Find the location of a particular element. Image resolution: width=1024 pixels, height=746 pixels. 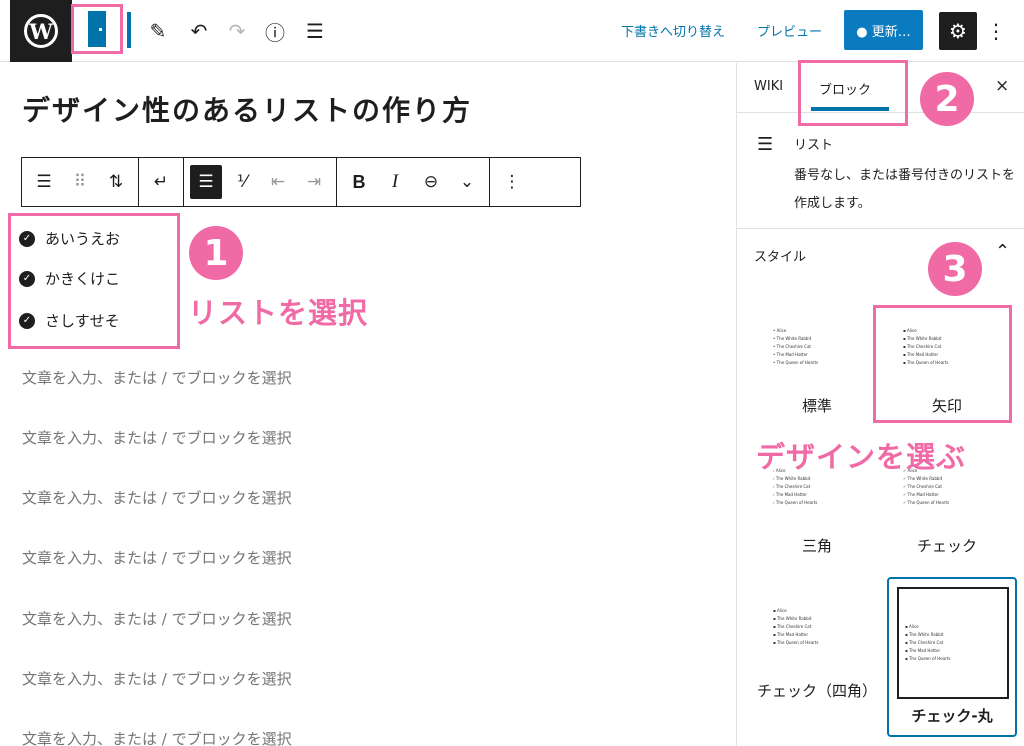

list-item: ✓ あいうえお is located at coordinates (69, 238).